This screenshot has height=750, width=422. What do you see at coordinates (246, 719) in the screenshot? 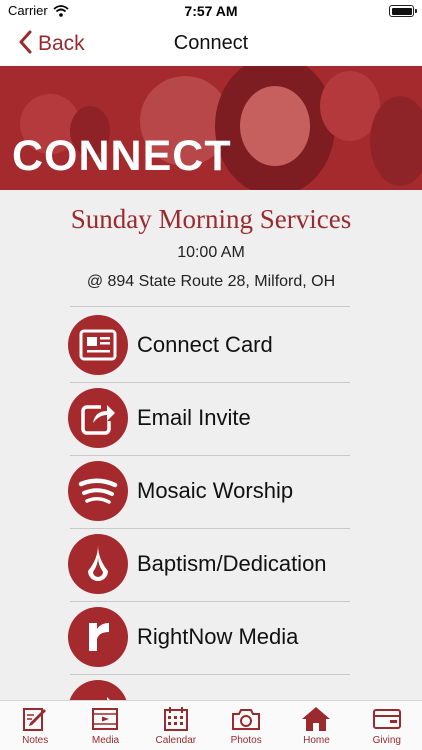
I see `camera-icon` at bounding box center [246, 719].